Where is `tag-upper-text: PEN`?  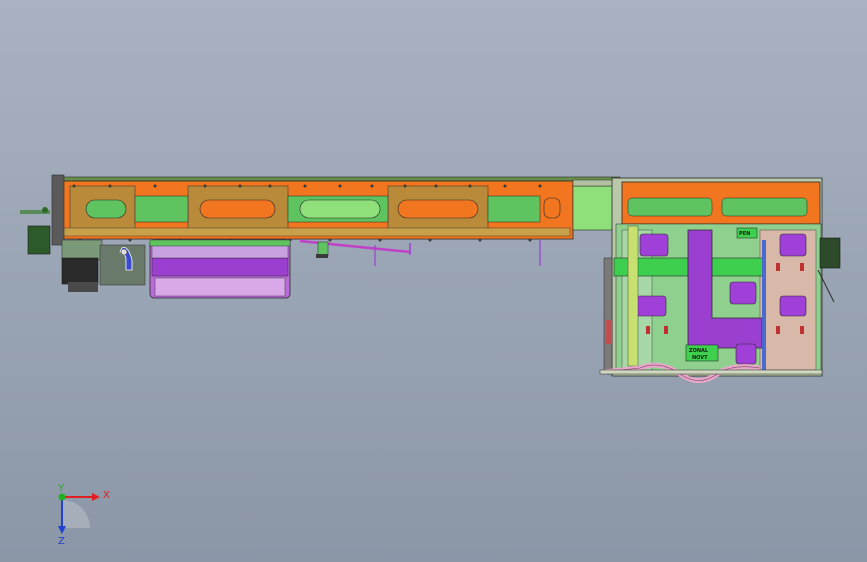
tag-upper-text: PEN is located at coordinates (744, 234).